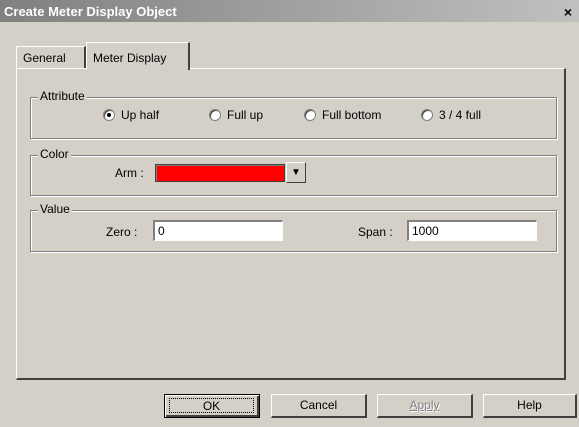  I want to click on radio-full-up: Full up, so click(236, 115).